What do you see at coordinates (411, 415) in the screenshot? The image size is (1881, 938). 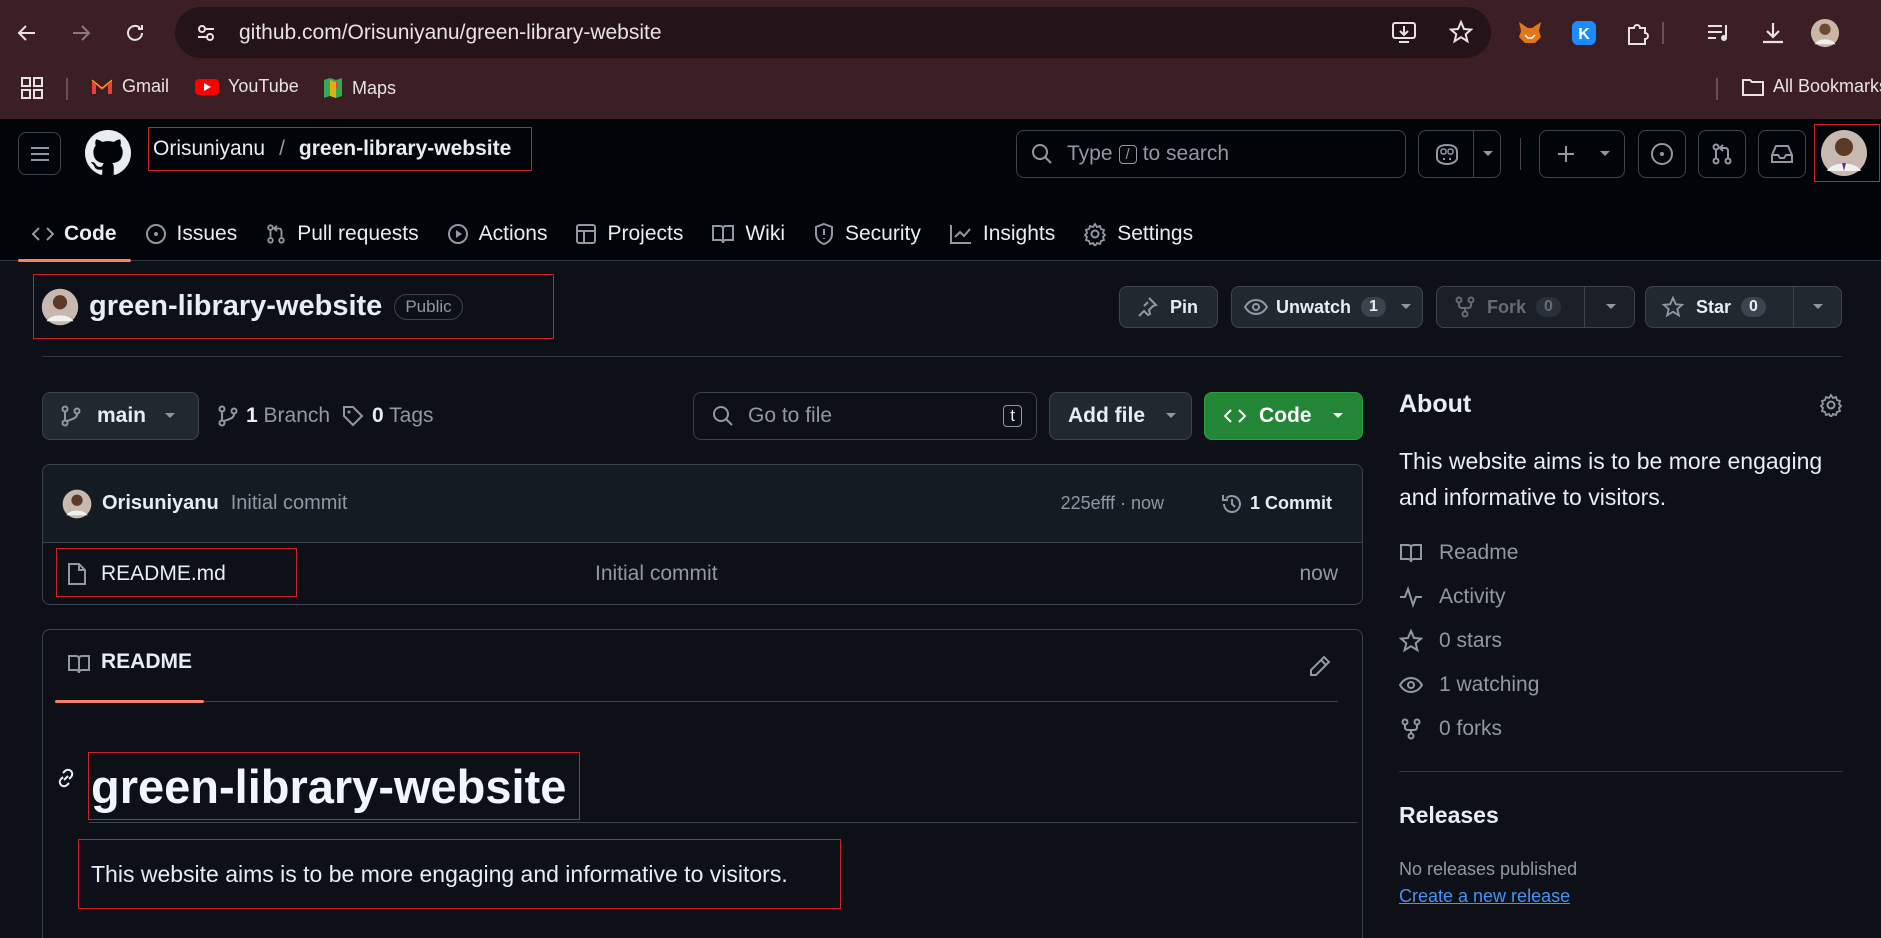 I see `tags-label: Tags` at bounding box center [411, 415].